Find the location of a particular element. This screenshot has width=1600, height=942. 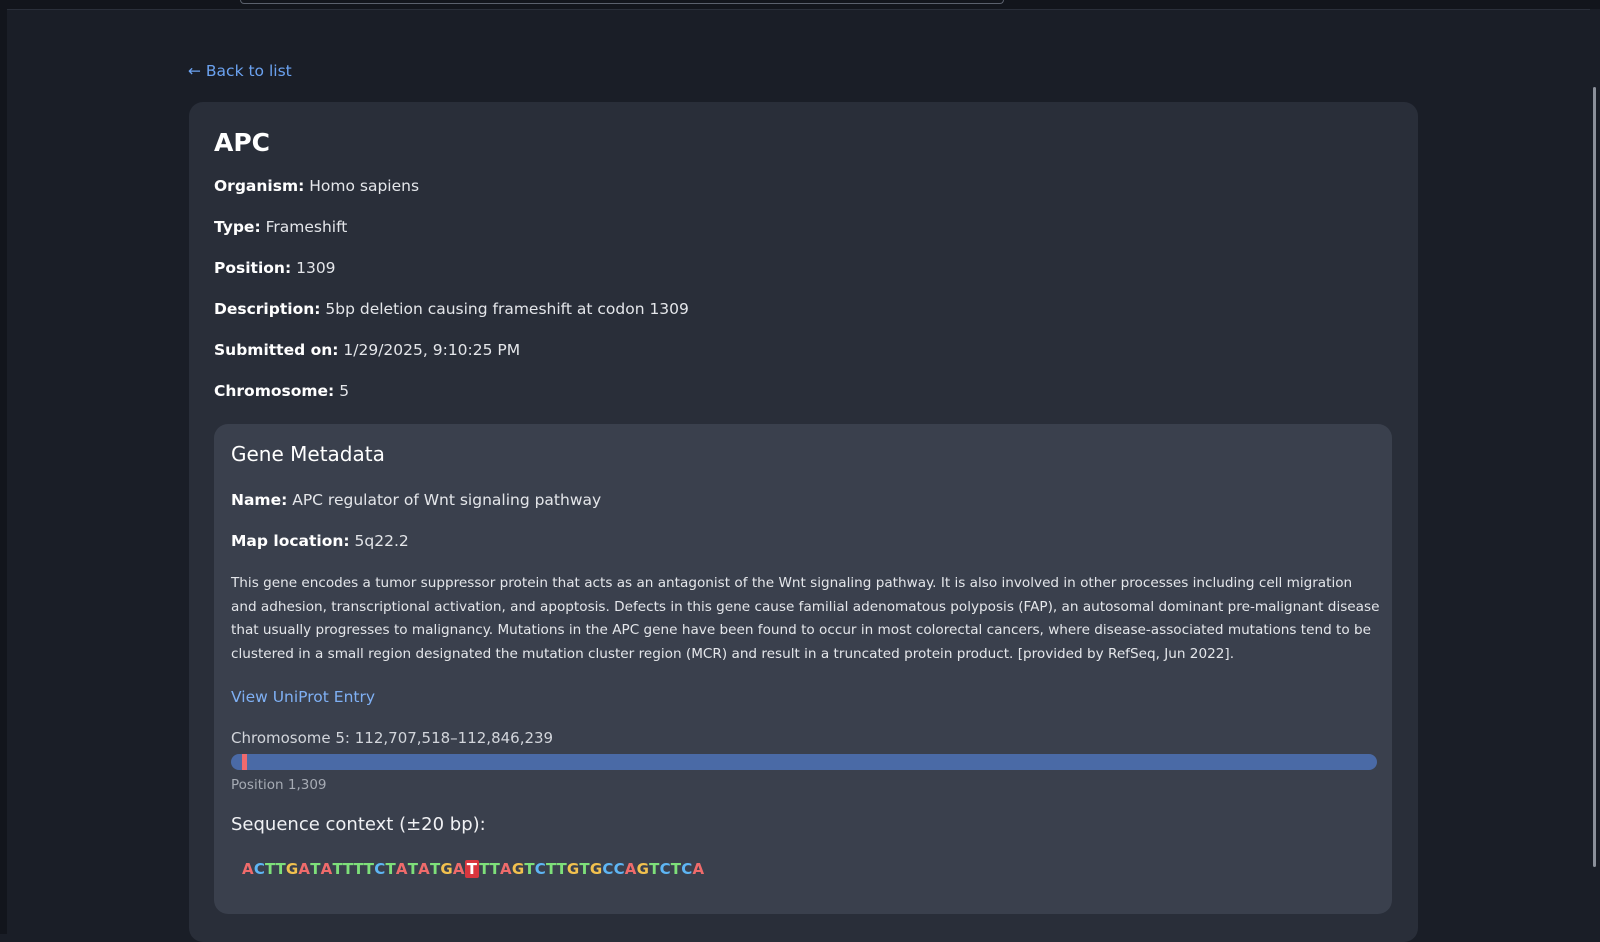

mutation-position-marker is located at coordinates (244, 762).